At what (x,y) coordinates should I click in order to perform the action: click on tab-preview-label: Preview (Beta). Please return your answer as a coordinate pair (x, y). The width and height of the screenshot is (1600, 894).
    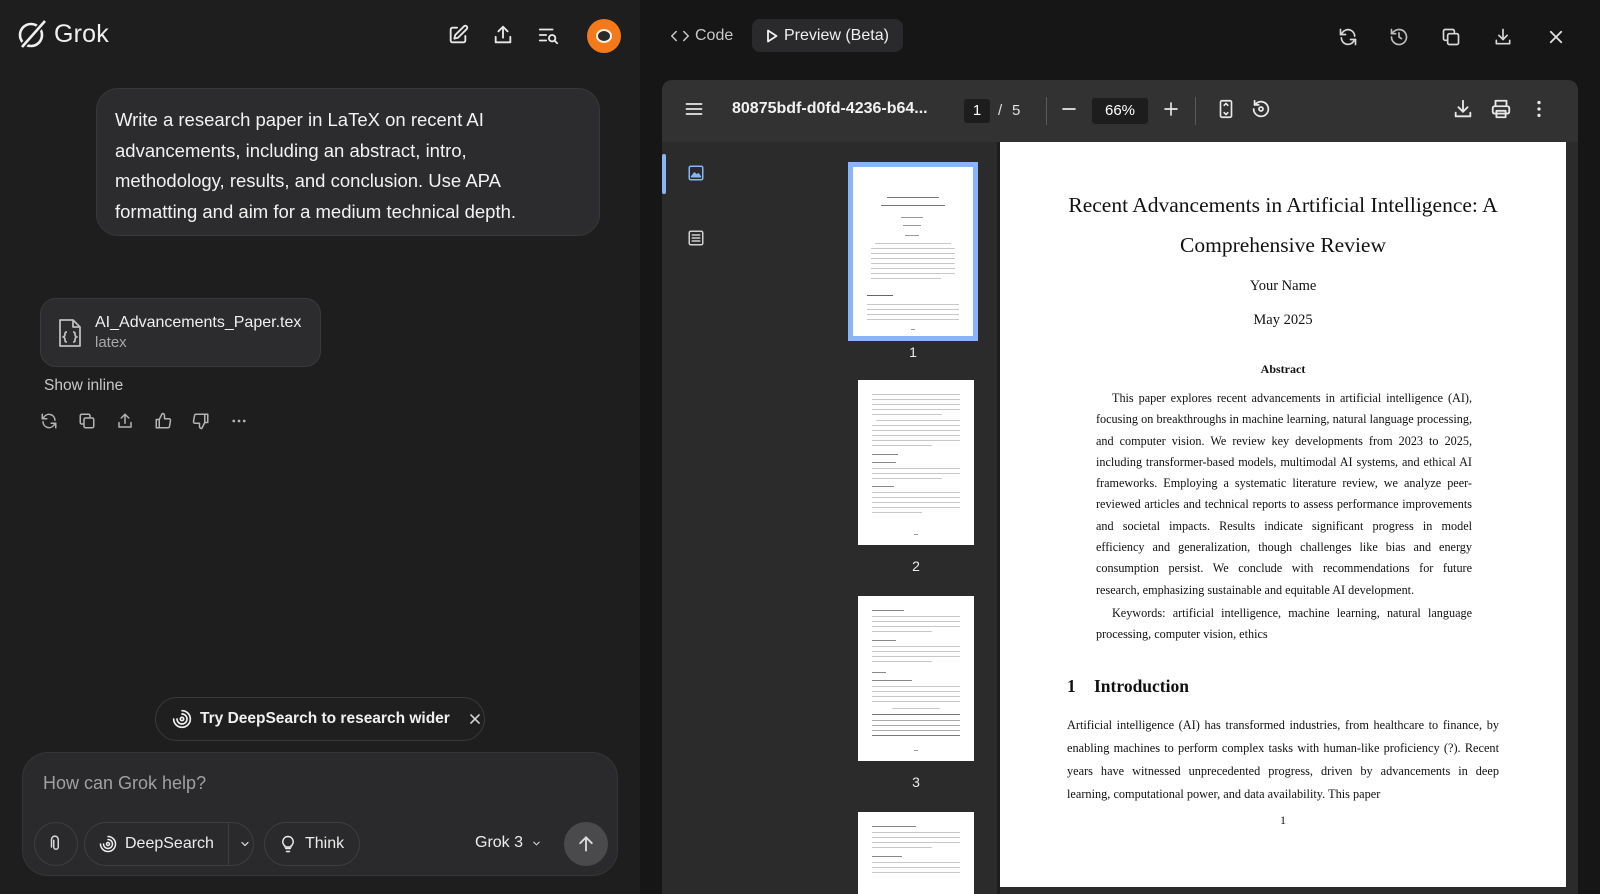
    Looking at the image, I should click on (836, 35).